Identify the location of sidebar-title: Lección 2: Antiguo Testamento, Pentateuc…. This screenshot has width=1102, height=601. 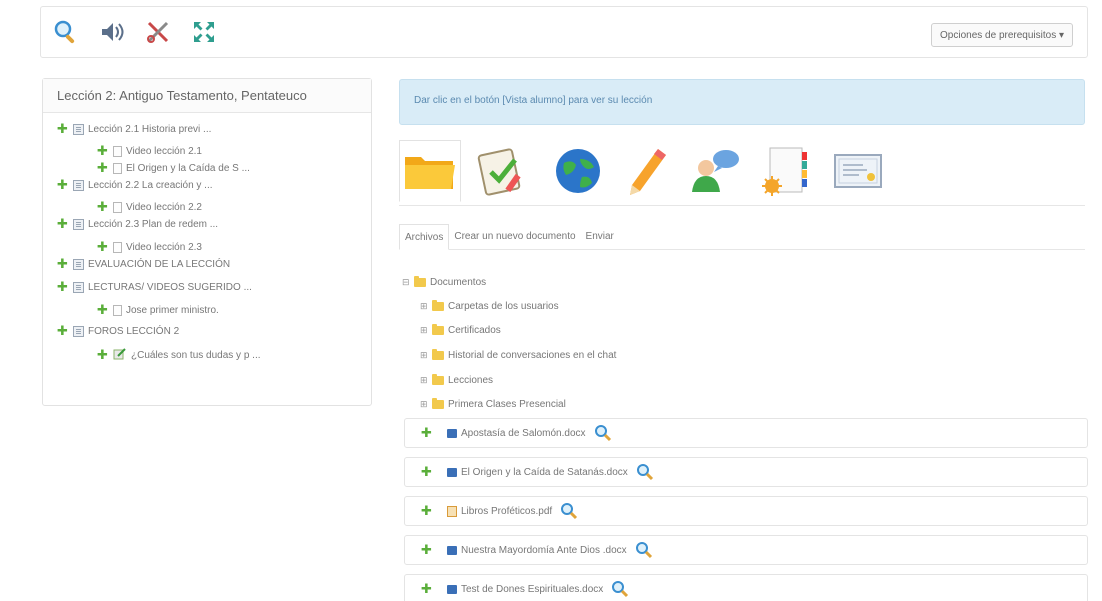
(207, 96).